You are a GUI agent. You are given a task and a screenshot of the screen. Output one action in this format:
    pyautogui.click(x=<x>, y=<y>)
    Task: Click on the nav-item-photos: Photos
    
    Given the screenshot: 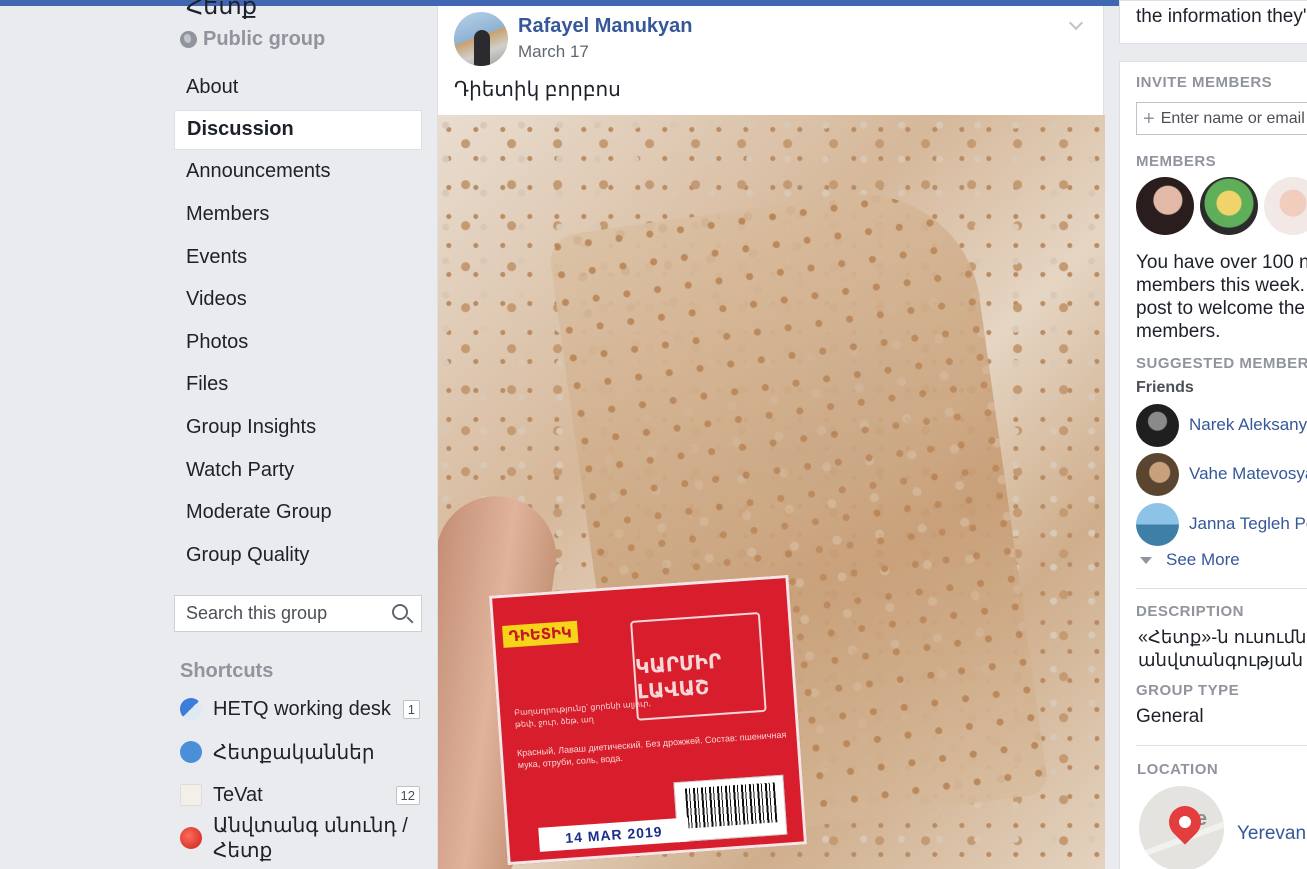 What is the action you would take?
    pyautogui.click(x=298, y=342)
    